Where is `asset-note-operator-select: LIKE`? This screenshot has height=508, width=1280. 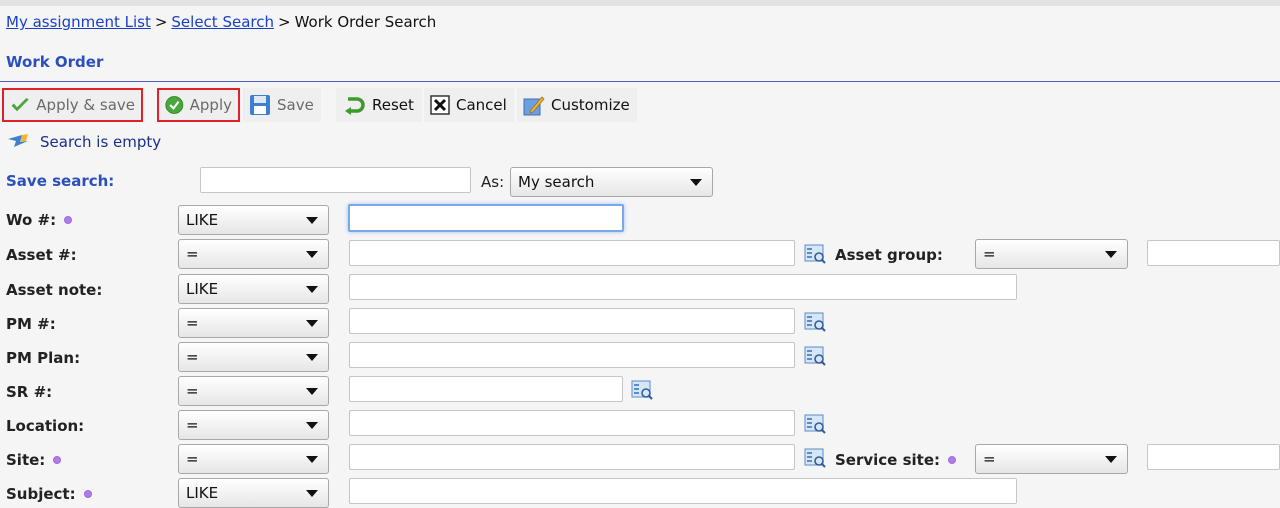 asset-note-operator-select: LIKE is located at coordinates (253, 289).